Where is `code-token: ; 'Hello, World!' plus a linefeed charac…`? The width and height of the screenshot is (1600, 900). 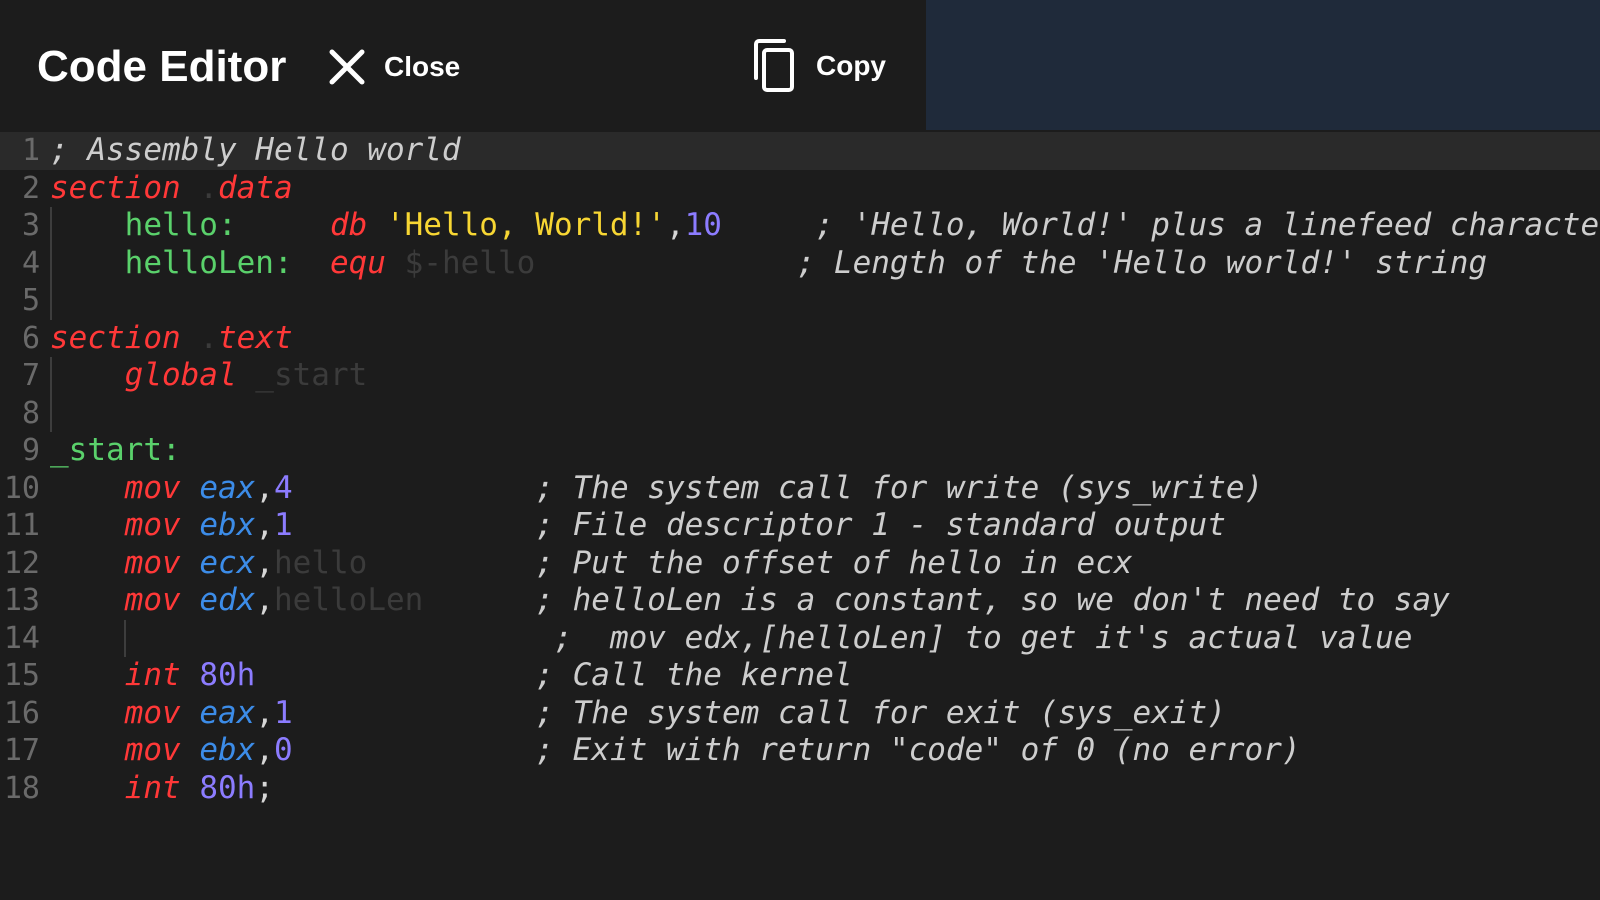 code-token: ; 'Hello, World!' plus a linefeed charac… is located at coordinates (1207, 225).